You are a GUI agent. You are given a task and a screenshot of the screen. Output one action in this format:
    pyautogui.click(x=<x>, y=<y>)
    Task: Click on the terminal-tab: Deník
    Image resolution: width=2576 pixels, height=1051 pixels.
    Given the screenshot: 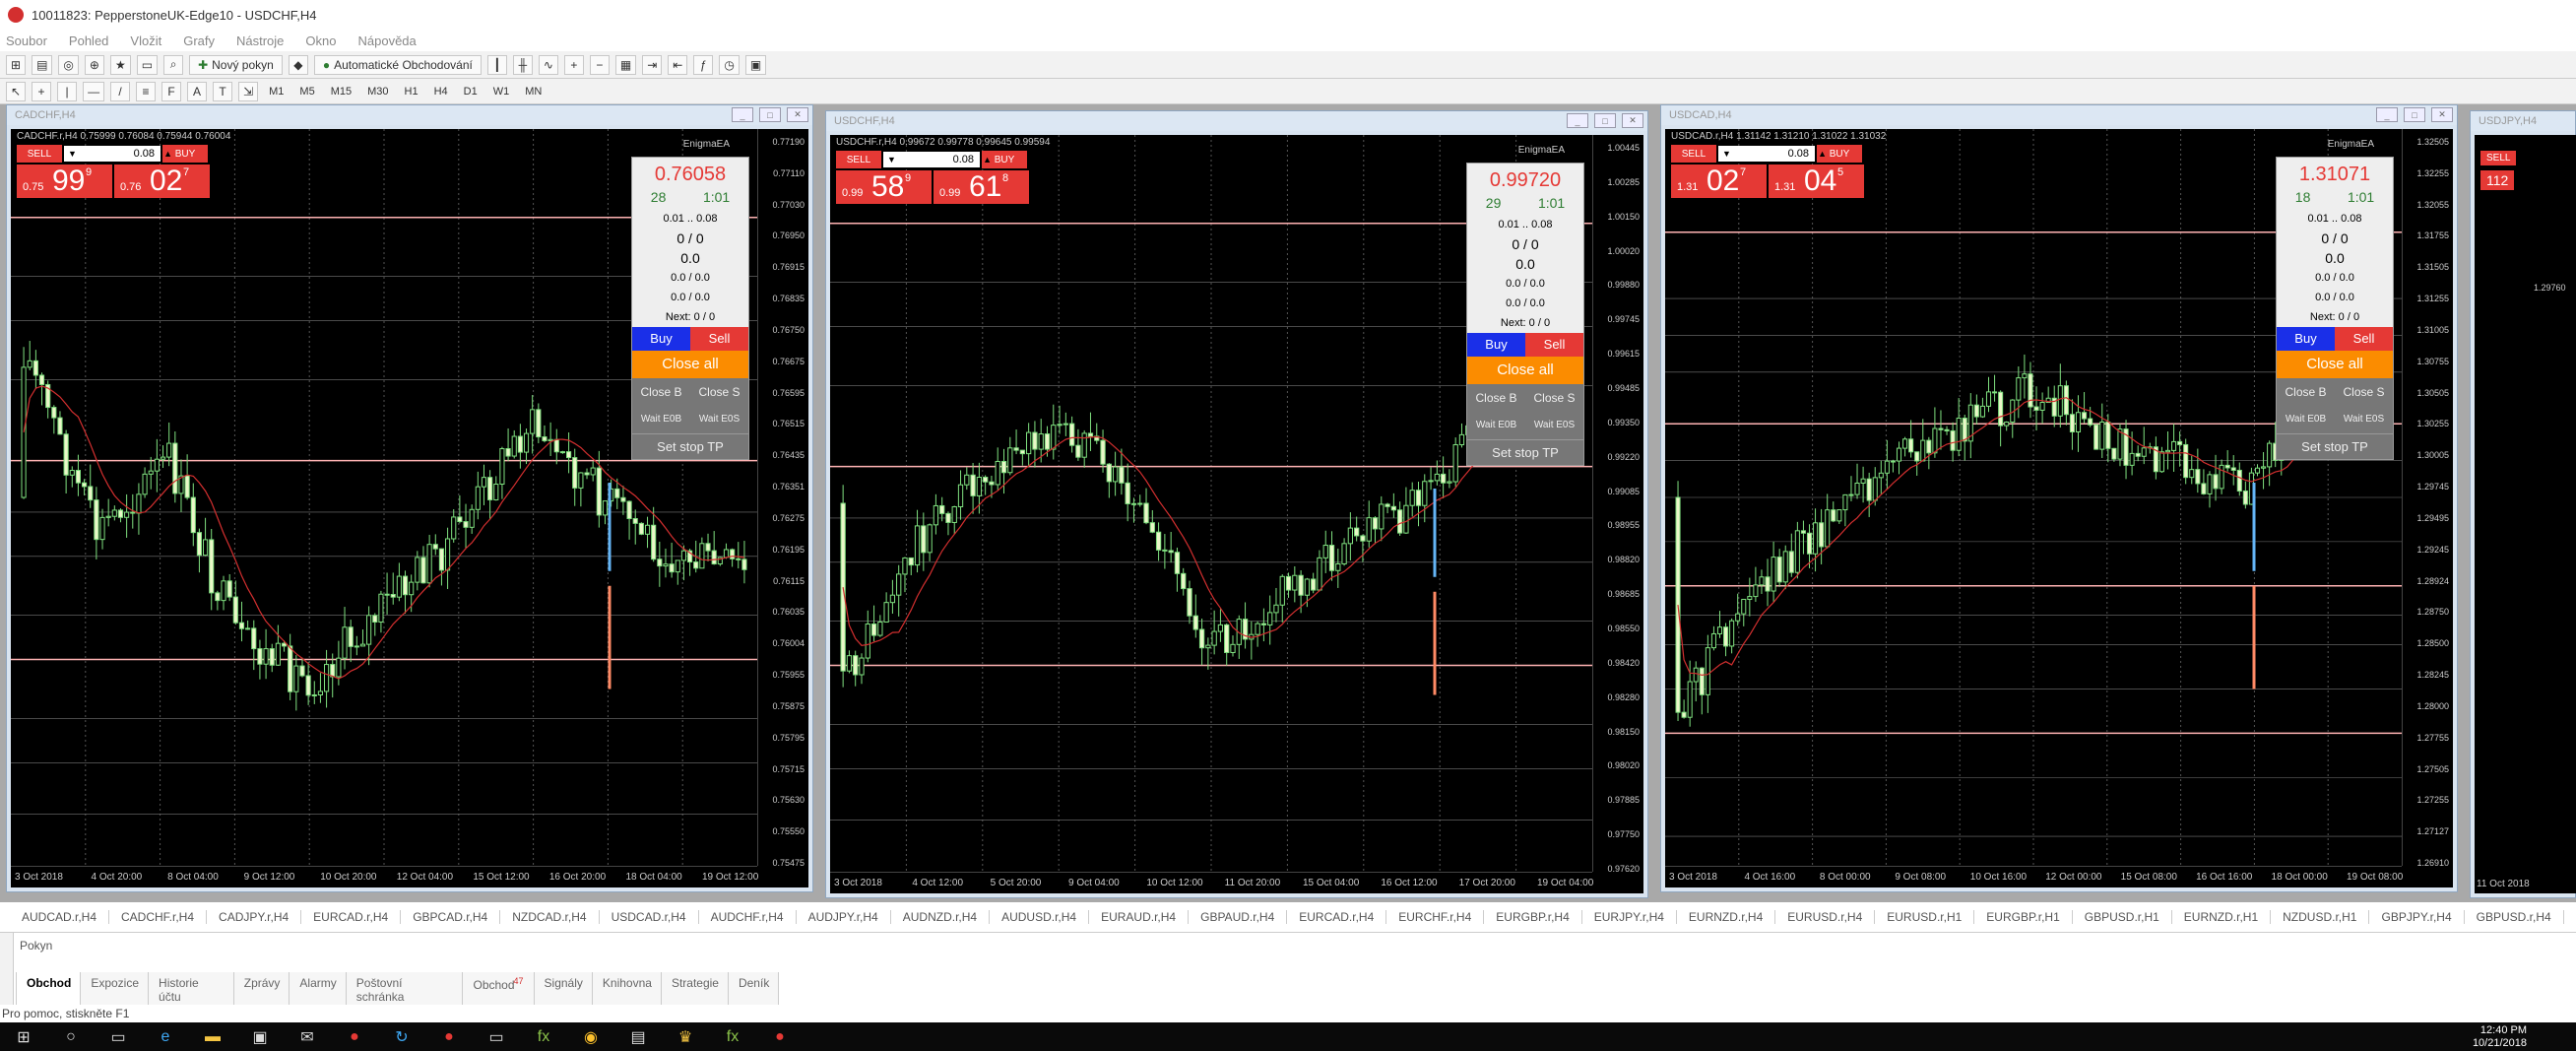 What is the action you would take?
    pyautogui.click(x=753, y=990)
    